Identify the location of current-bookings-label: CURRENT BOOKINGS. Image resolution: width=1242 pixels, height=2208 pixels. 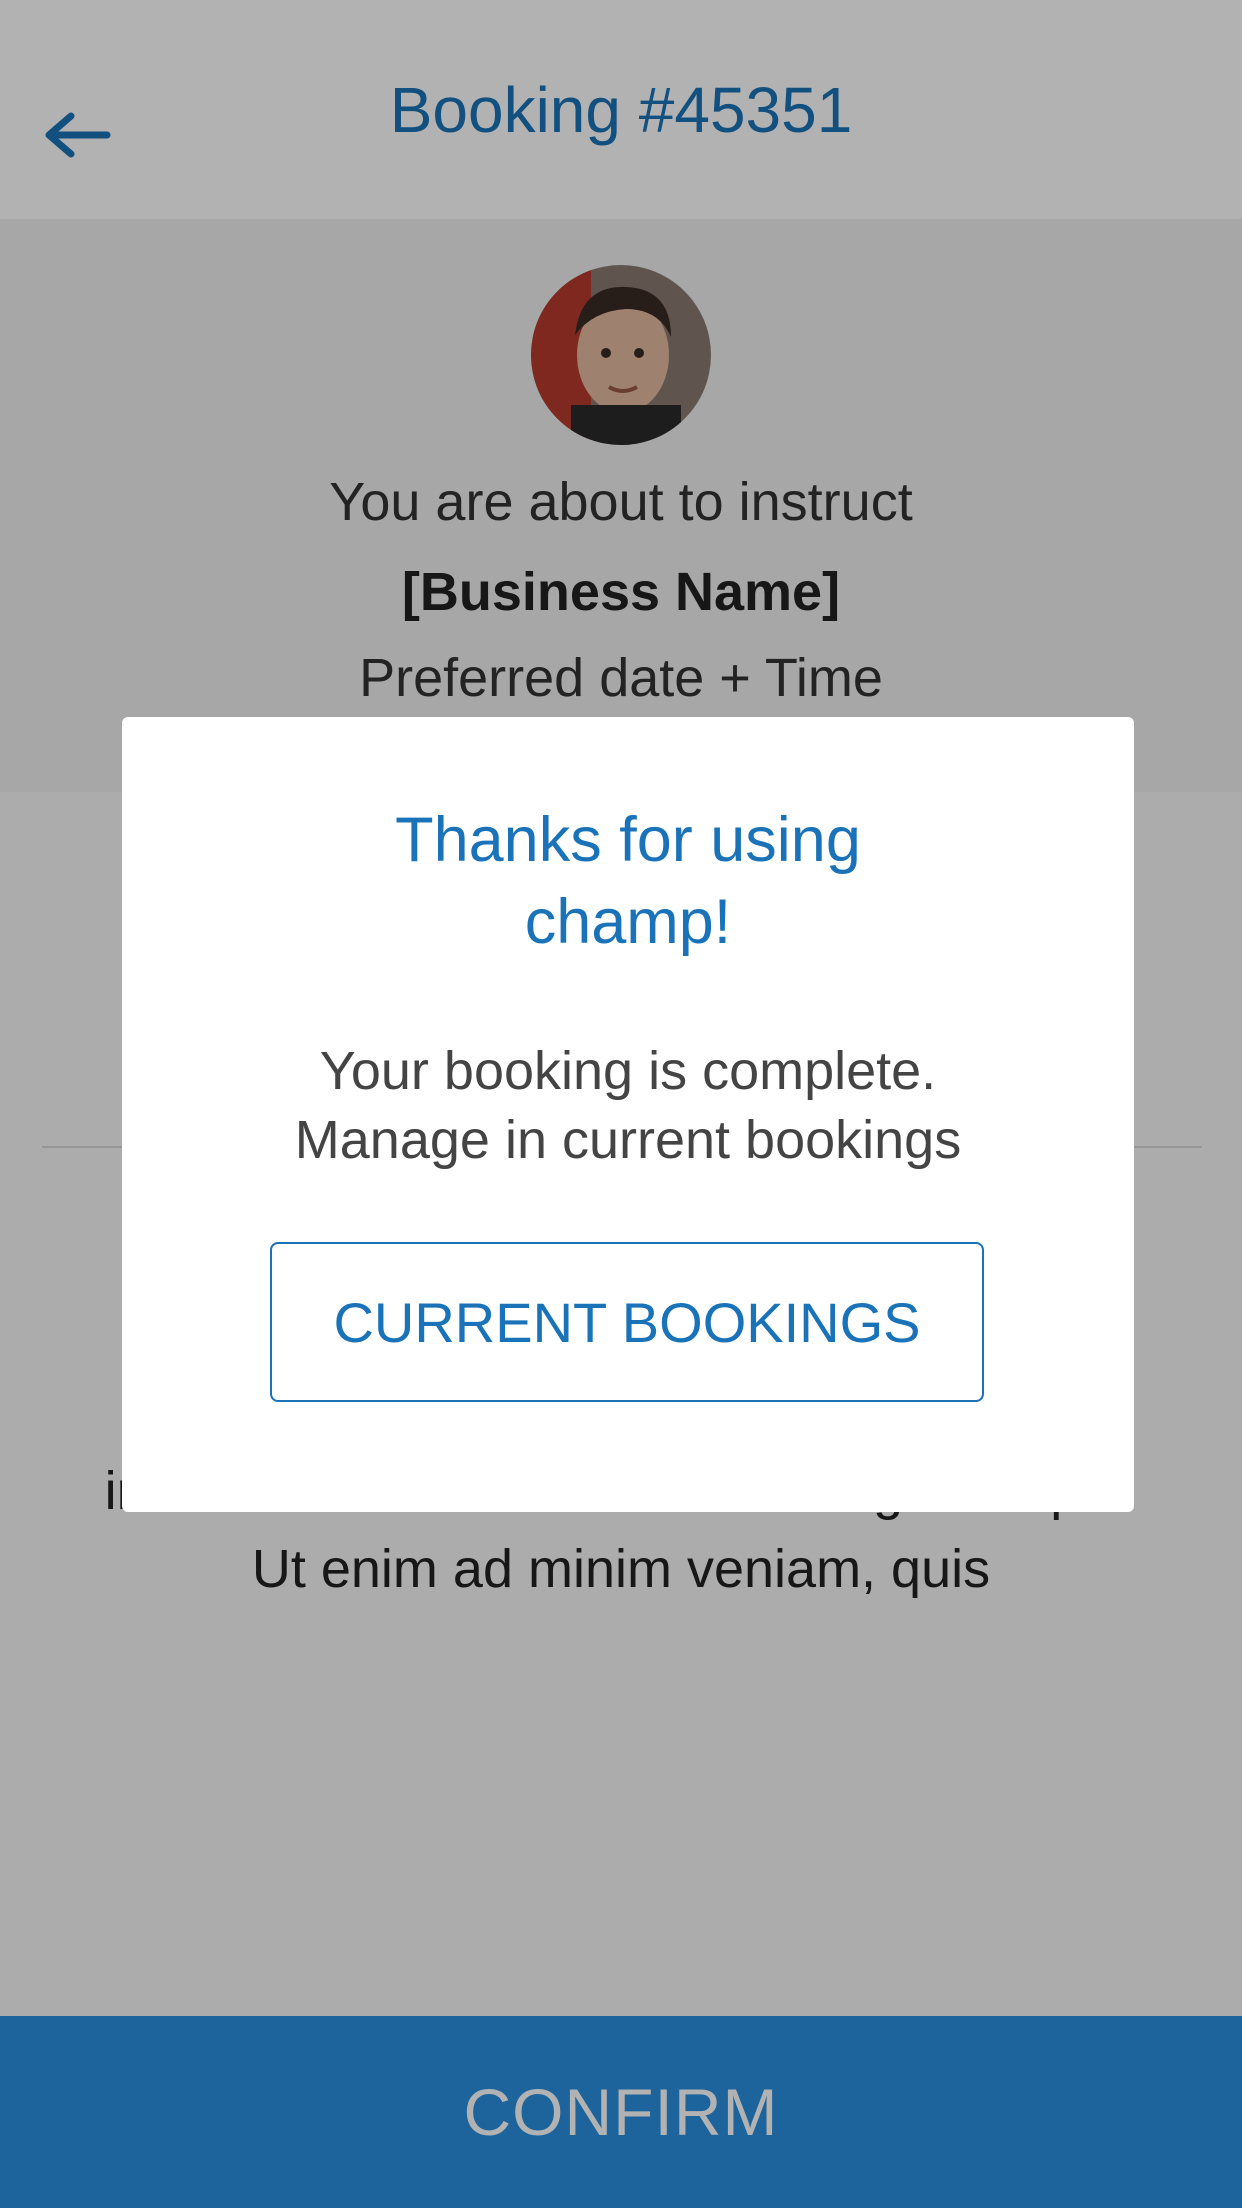
(627, 1322).